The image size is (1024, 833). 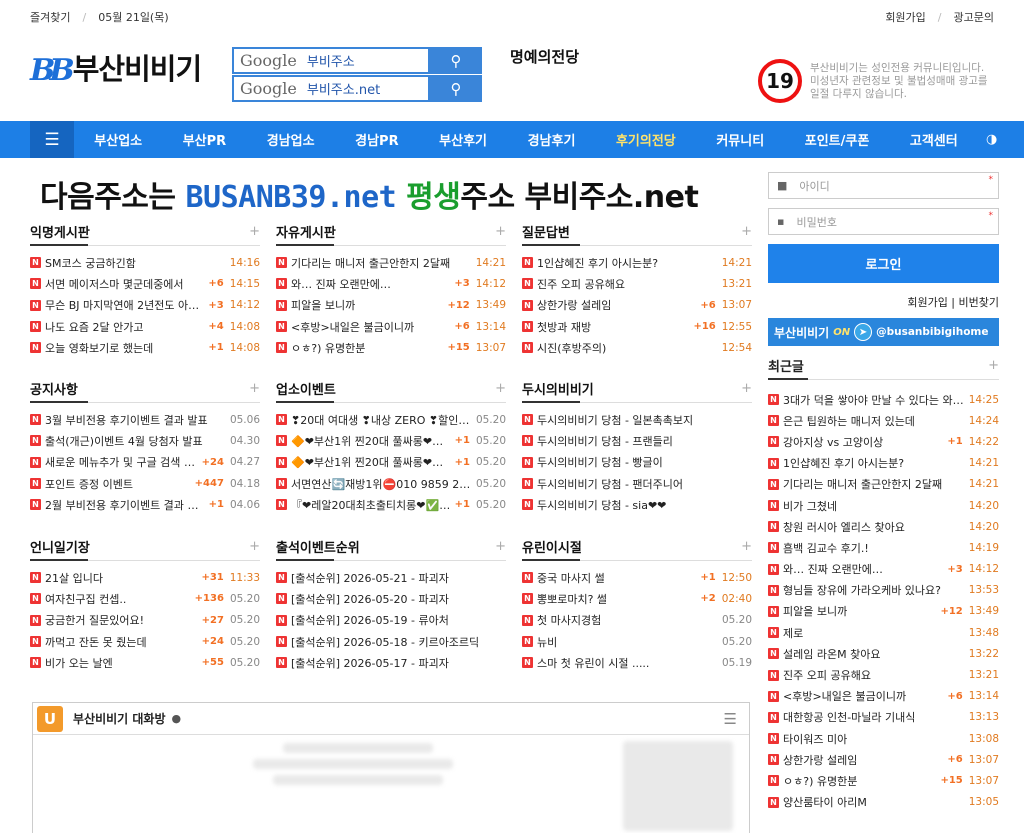 I want to click on list-item: N 오늘 영화보기로 했는데 +1 14:08, so click(x=145, y=347).